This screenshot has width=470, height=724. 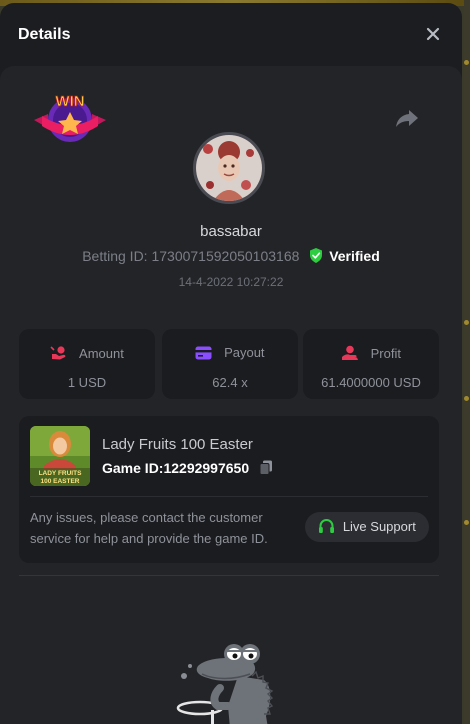 What do you see at coordinates (371, 364) in the screenshot?
I see `stat-profit: Profit 61.4000000 USD` at bounding box center [371, 364].